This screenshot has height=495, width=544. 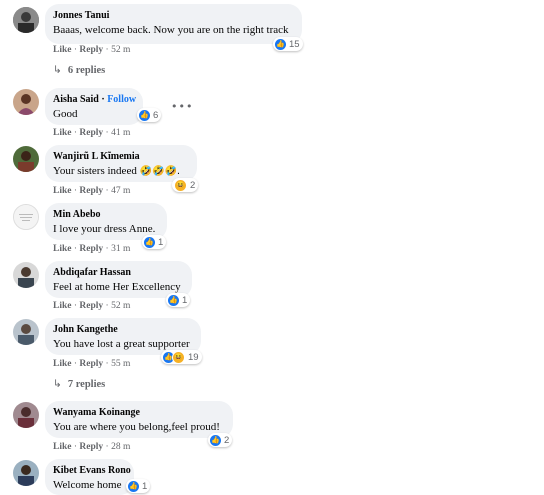 What do you see at coordinates (120, 249) in the screenshot?
I see `timestamp: 31 m` at bounding box center [120, 249].